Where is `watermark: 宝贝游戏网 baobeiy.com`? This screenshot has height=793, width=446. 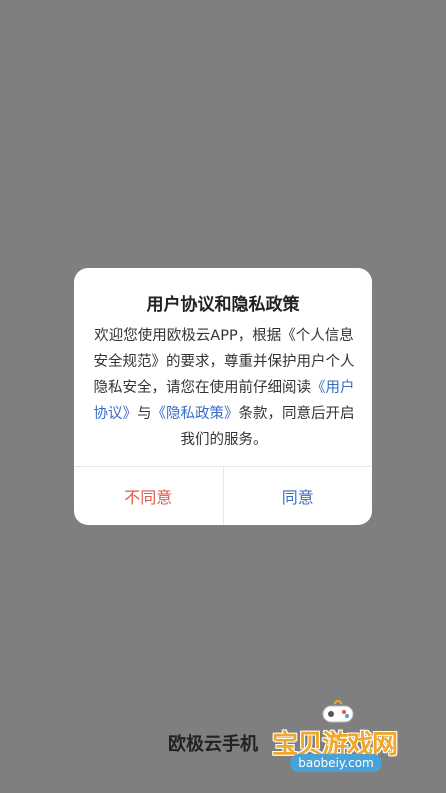
watermark: 宝贝游戏网 baobeiy.com is located at coordinates (343, 740).